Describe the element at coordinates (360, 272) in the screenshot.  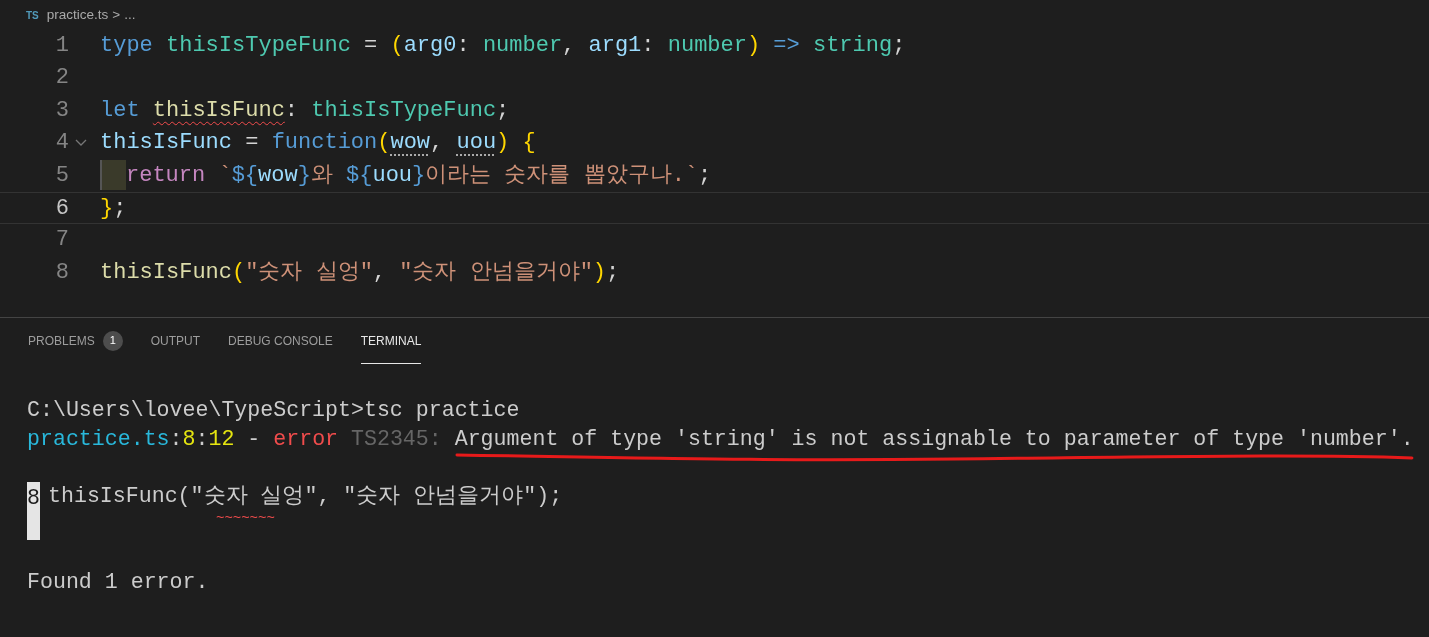
I see `code-line: thisIsFunc("숫자 실엉", "숫자 안넘을거야");` at that location.